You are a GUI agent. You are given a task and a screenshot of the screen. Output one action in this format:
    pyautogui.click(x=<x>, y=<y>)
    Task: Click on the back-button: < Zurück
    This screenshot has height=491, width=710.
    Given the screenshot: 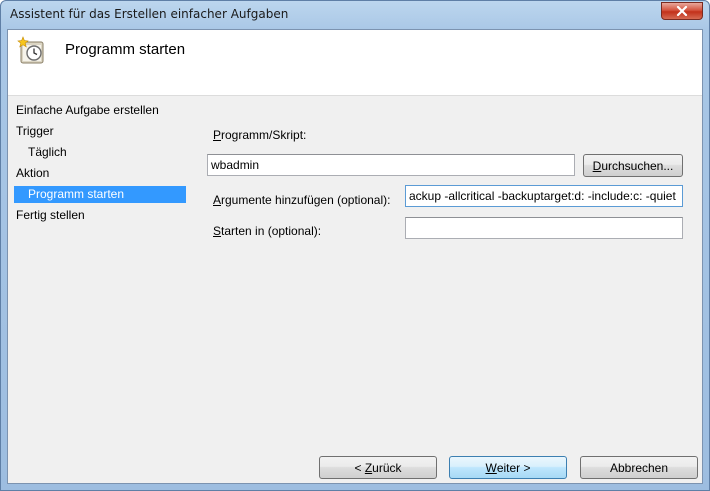 What is the action you would take?
    pyautogui.click(x=378, y=467)
    